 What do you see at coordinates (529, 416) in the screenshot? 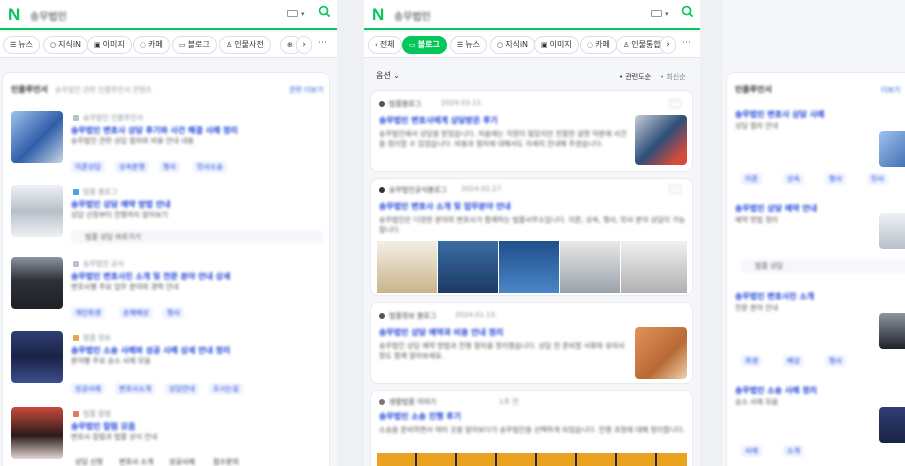
I see `post-title: 송무법인 소송 진행 후기` at bounding box center [529, 416].